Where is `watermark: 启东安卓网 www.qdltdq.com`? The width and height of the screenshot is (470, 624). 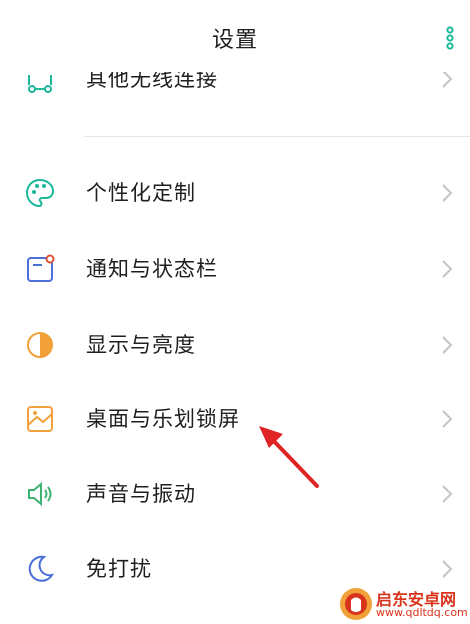 watermark: 启东安卓网 www.qdltdq.com is located at coordinates (403, 604).